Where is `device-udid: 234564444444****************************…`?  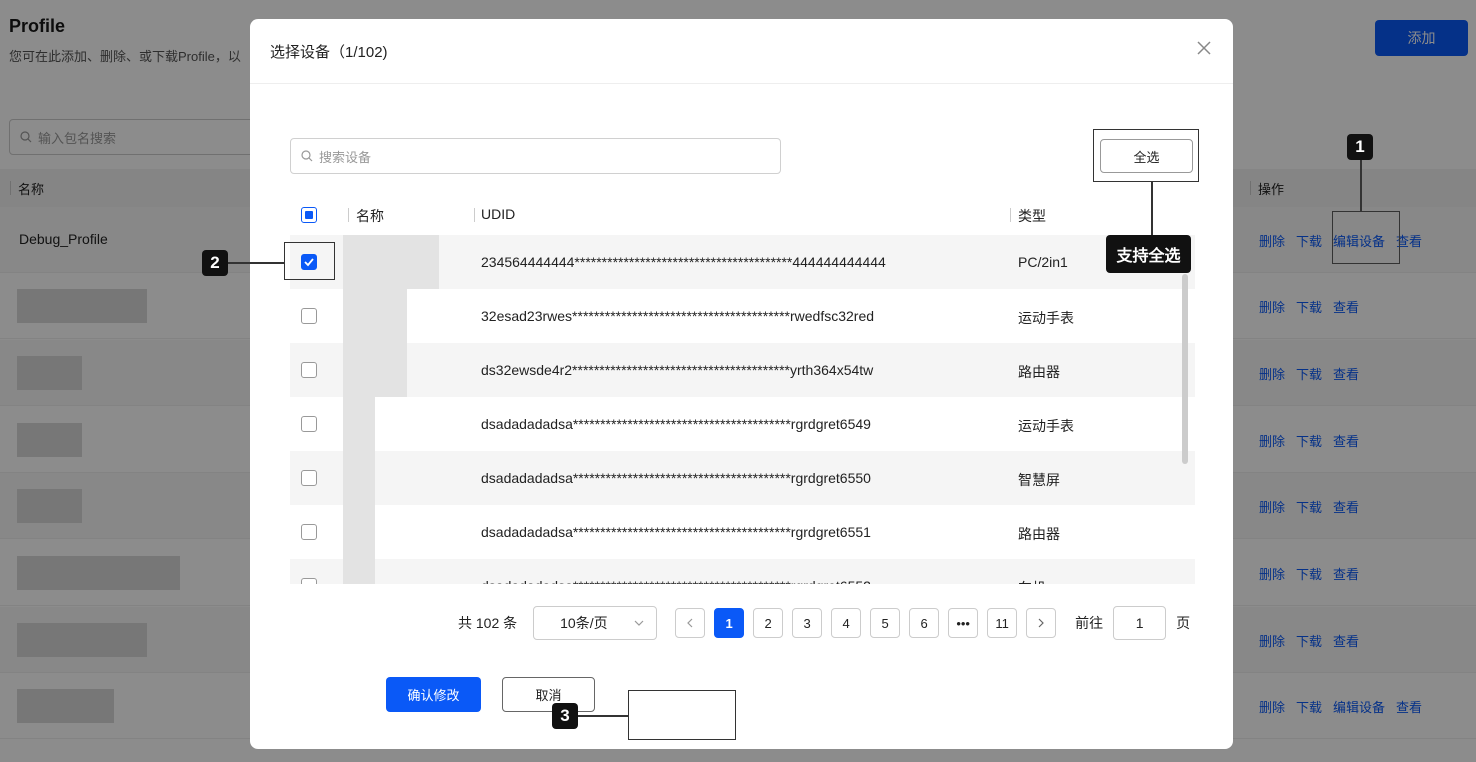
device-udid: 234564444444****************************… is located at coordinates (683, 262).